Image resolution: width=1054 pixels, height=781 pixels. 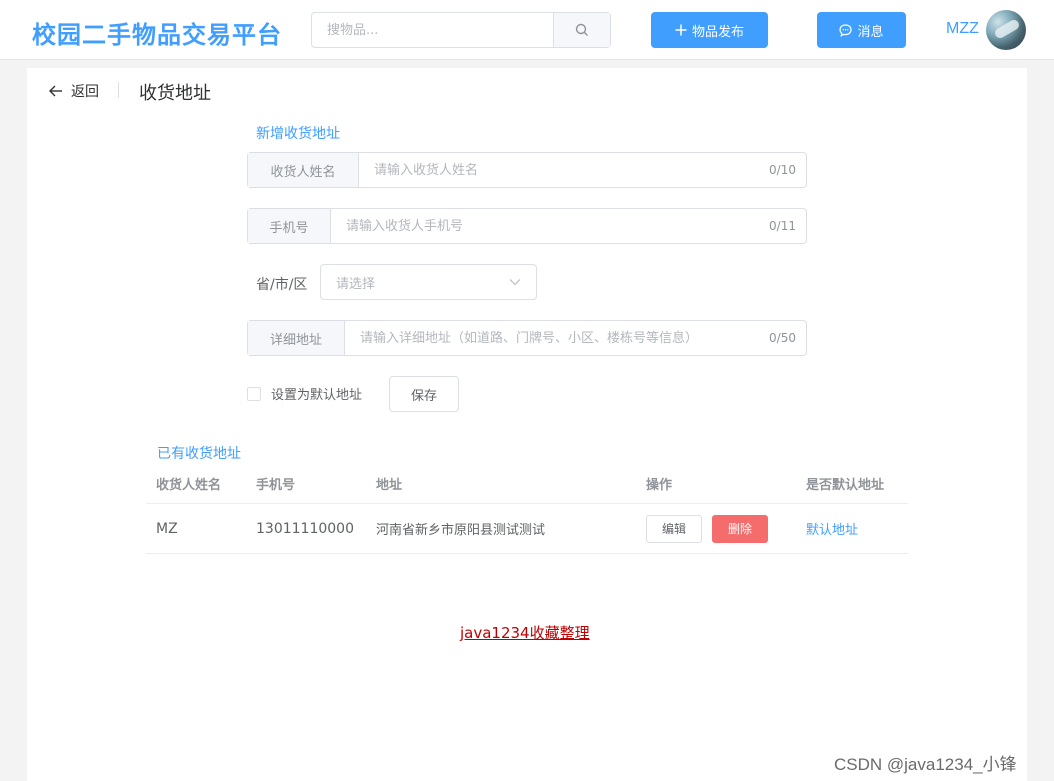 What do you see at coordinates (424, 394) in the screenshot?
I see `save-button: 保存` at bounding box center [424, 394].